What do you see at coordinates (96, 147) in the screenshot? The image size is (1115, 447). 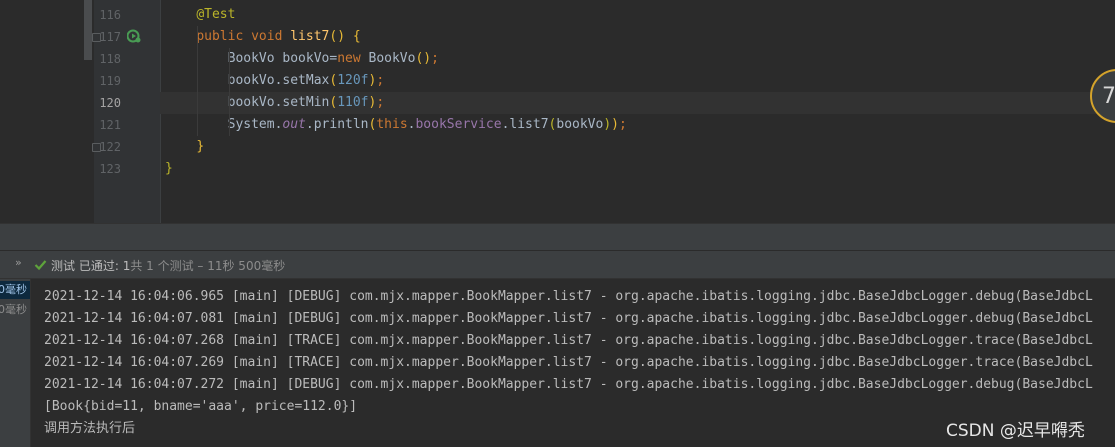 I see `fold-close-icon` at bounding box center [96, 147].